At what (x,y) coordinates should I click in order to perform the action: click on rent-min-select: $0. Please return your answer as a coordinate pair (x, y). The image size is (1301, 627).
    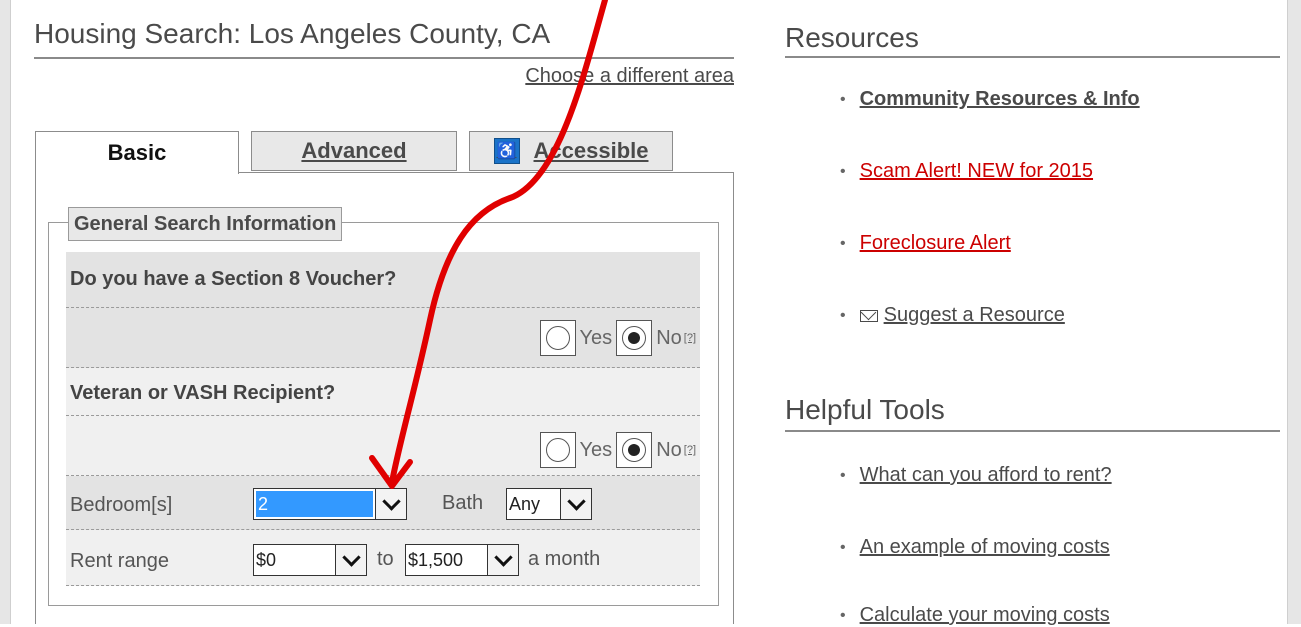
    Looking at the image, I should click on (310, 560).